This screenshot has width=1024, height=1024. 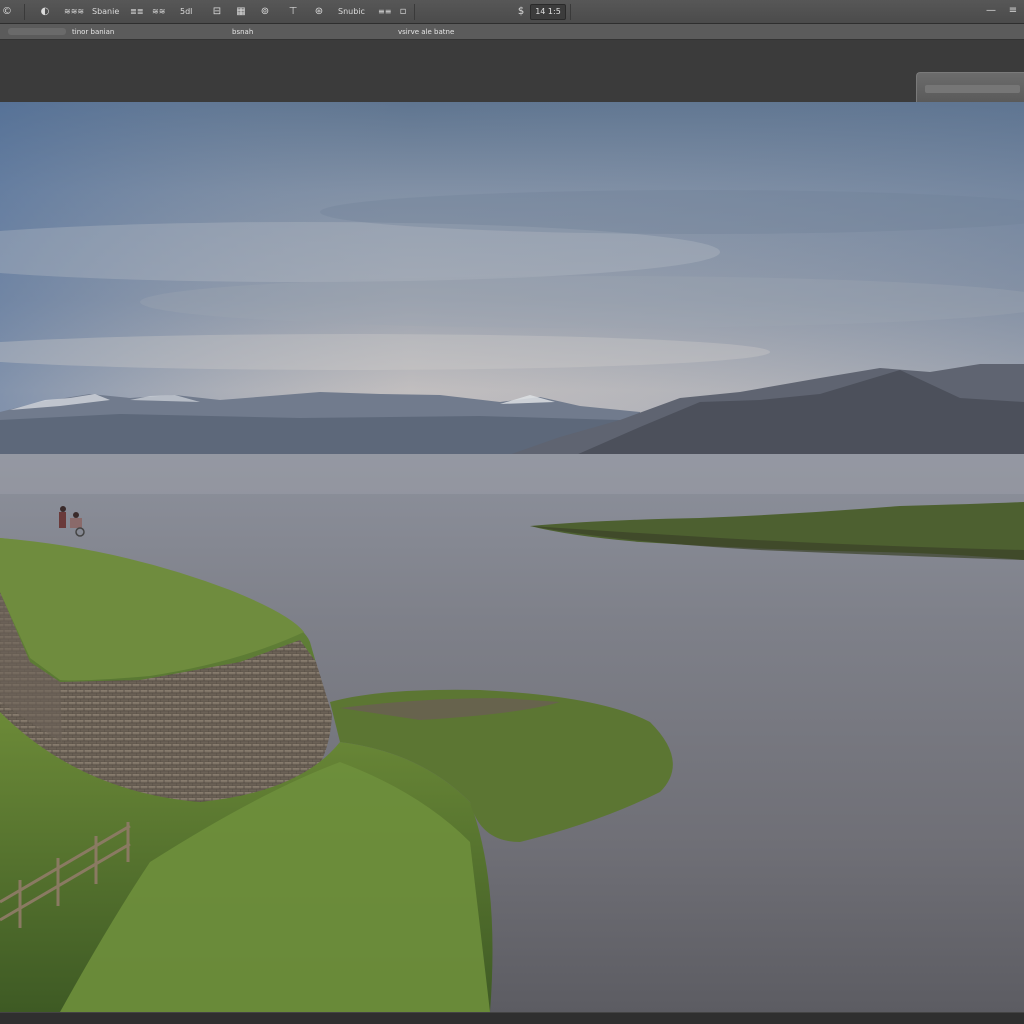 I want to click on toolbar-item-more: ≡≡, so click(x=384, y=12).